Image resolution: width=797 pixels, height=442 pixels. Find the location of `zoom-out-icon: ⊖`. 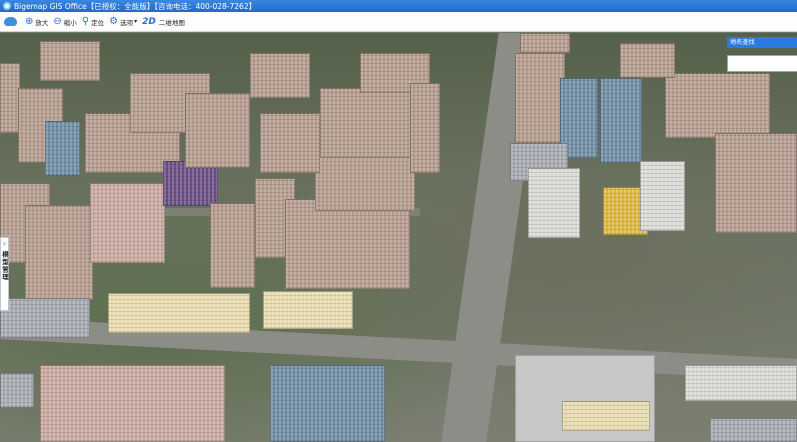

zoom-out-icon: ⊖ is located at coordinates (57, 21).